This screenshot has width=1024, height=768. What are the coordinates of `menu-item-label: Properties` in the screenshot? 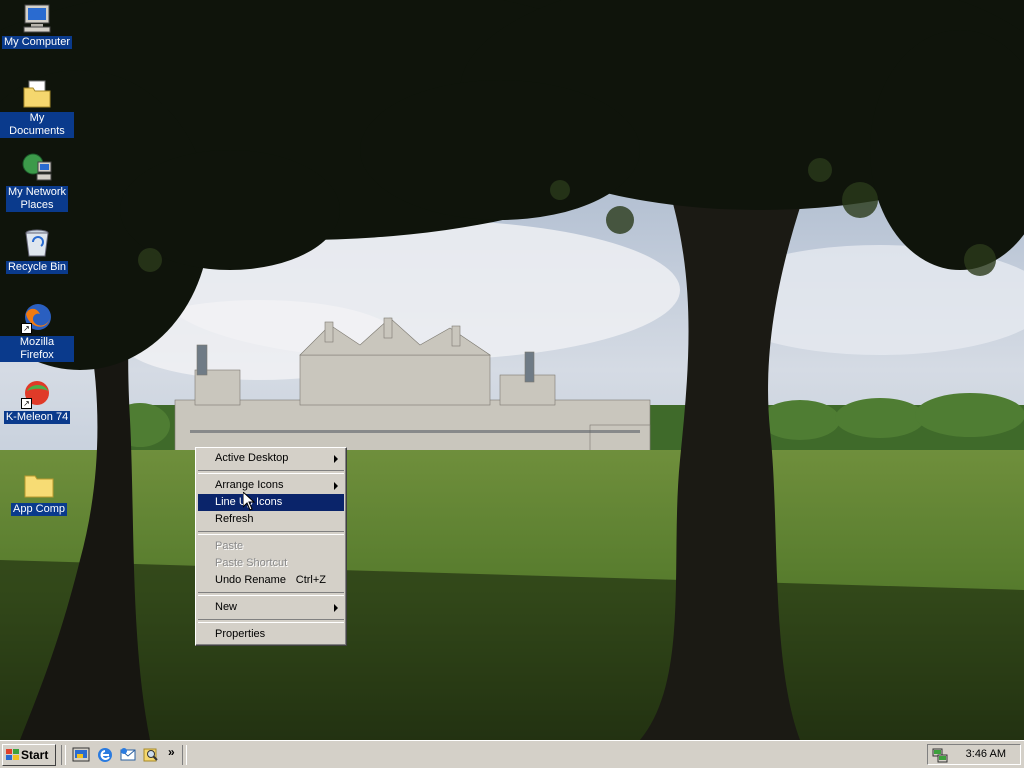 It's located at (240, 634).